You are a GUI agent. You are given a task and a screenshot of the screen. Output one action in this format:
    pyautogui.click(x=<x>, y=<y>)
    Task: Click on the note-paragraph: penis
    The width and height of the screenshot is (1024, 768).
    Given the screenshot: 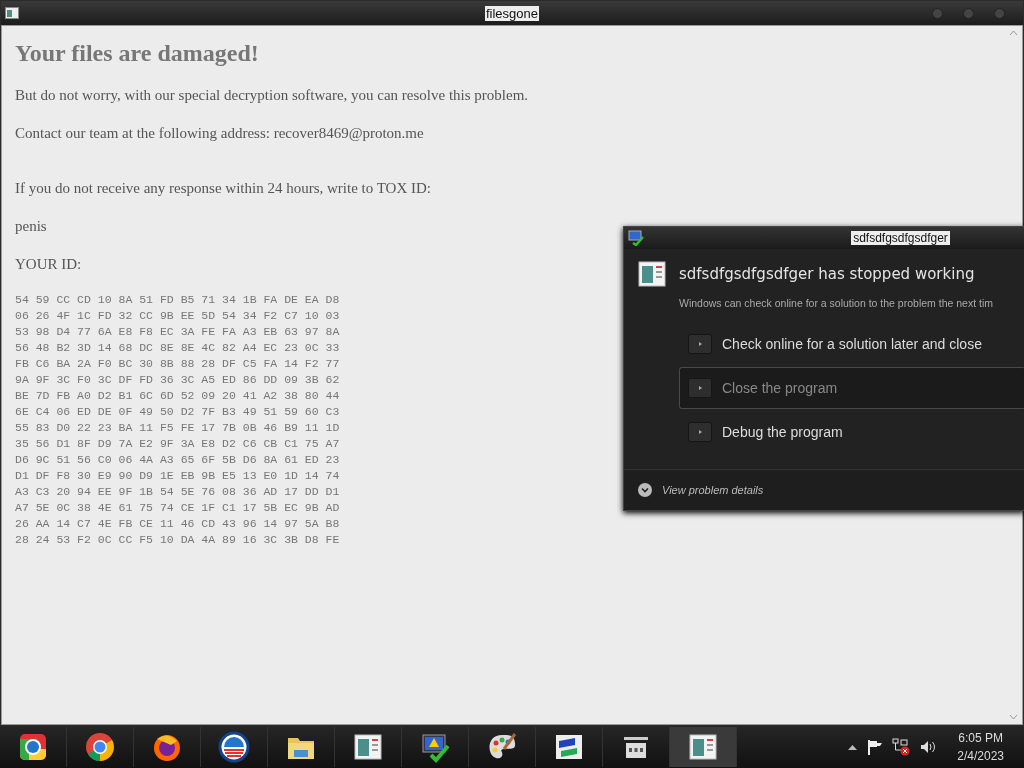 What is the action you would take?
    pyautogui.click(x=31, y=226)
    